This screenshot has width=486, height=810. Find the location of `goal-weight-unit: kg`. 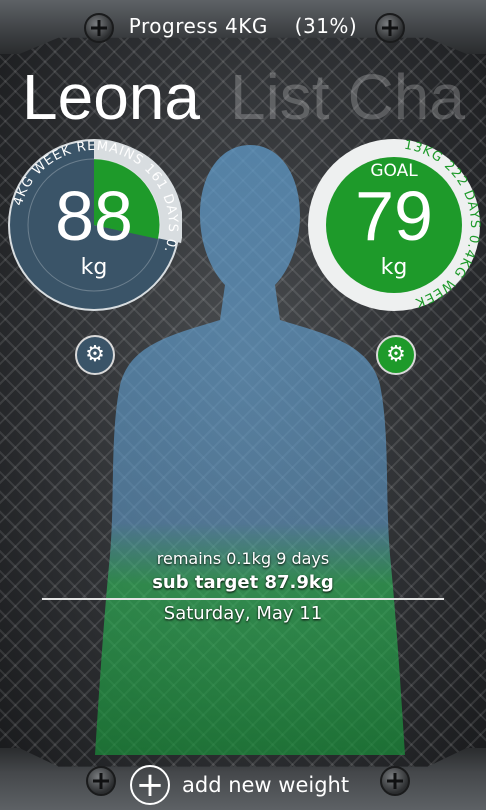

goal-weight-unit: kg is located at coordinates (394, 267).